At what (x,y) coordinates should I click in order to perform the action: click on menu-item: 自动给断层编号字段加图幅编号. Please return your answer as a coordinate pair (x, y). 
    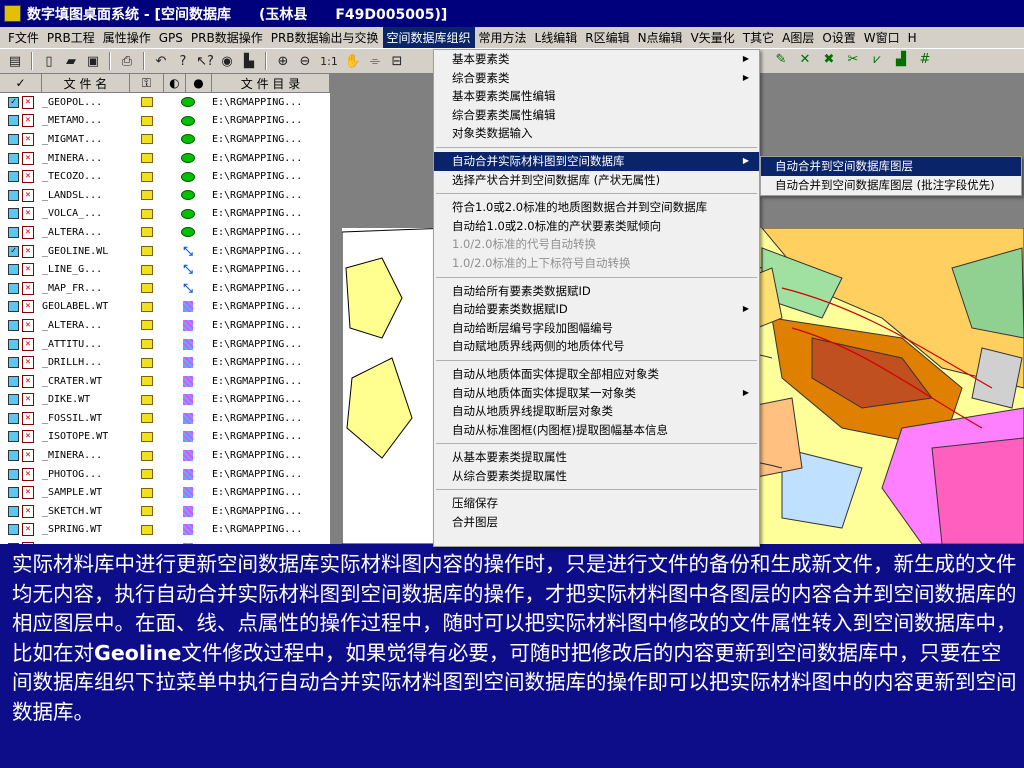
    Looking at the image, I should click on (596, 328).